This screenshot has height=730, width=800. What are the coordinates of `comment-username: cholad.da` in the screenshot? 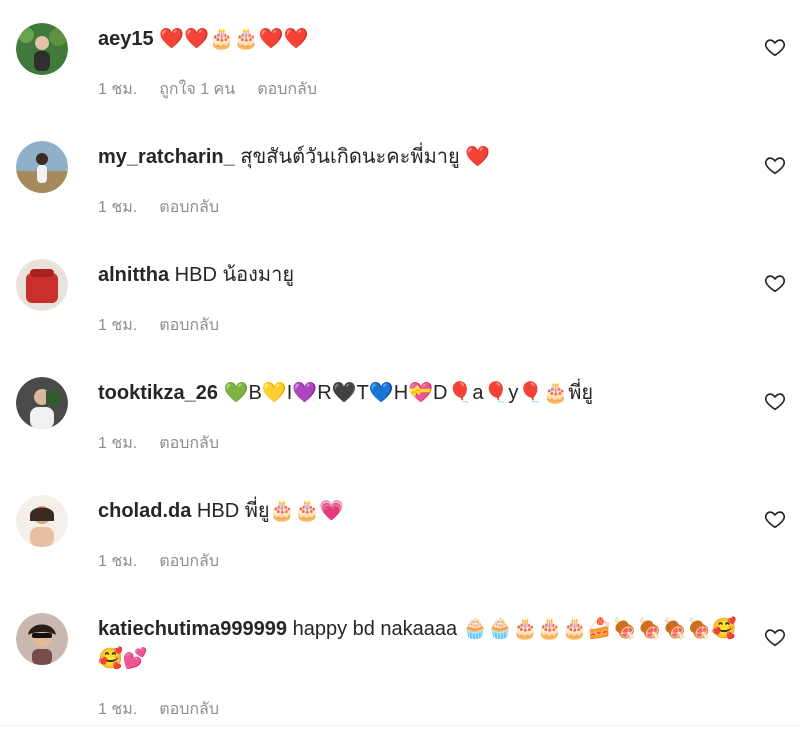 It's located at (144, 511).